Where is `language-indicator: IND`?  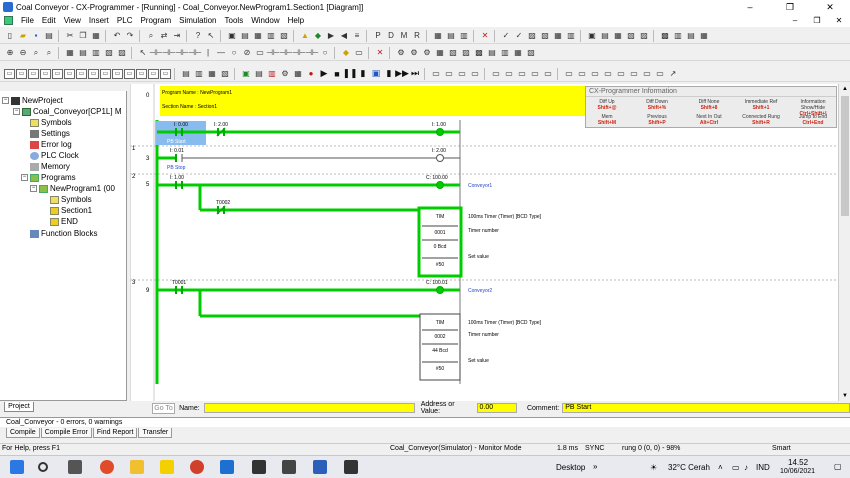
language-indicator: IND is located at coordinates (763, 467).